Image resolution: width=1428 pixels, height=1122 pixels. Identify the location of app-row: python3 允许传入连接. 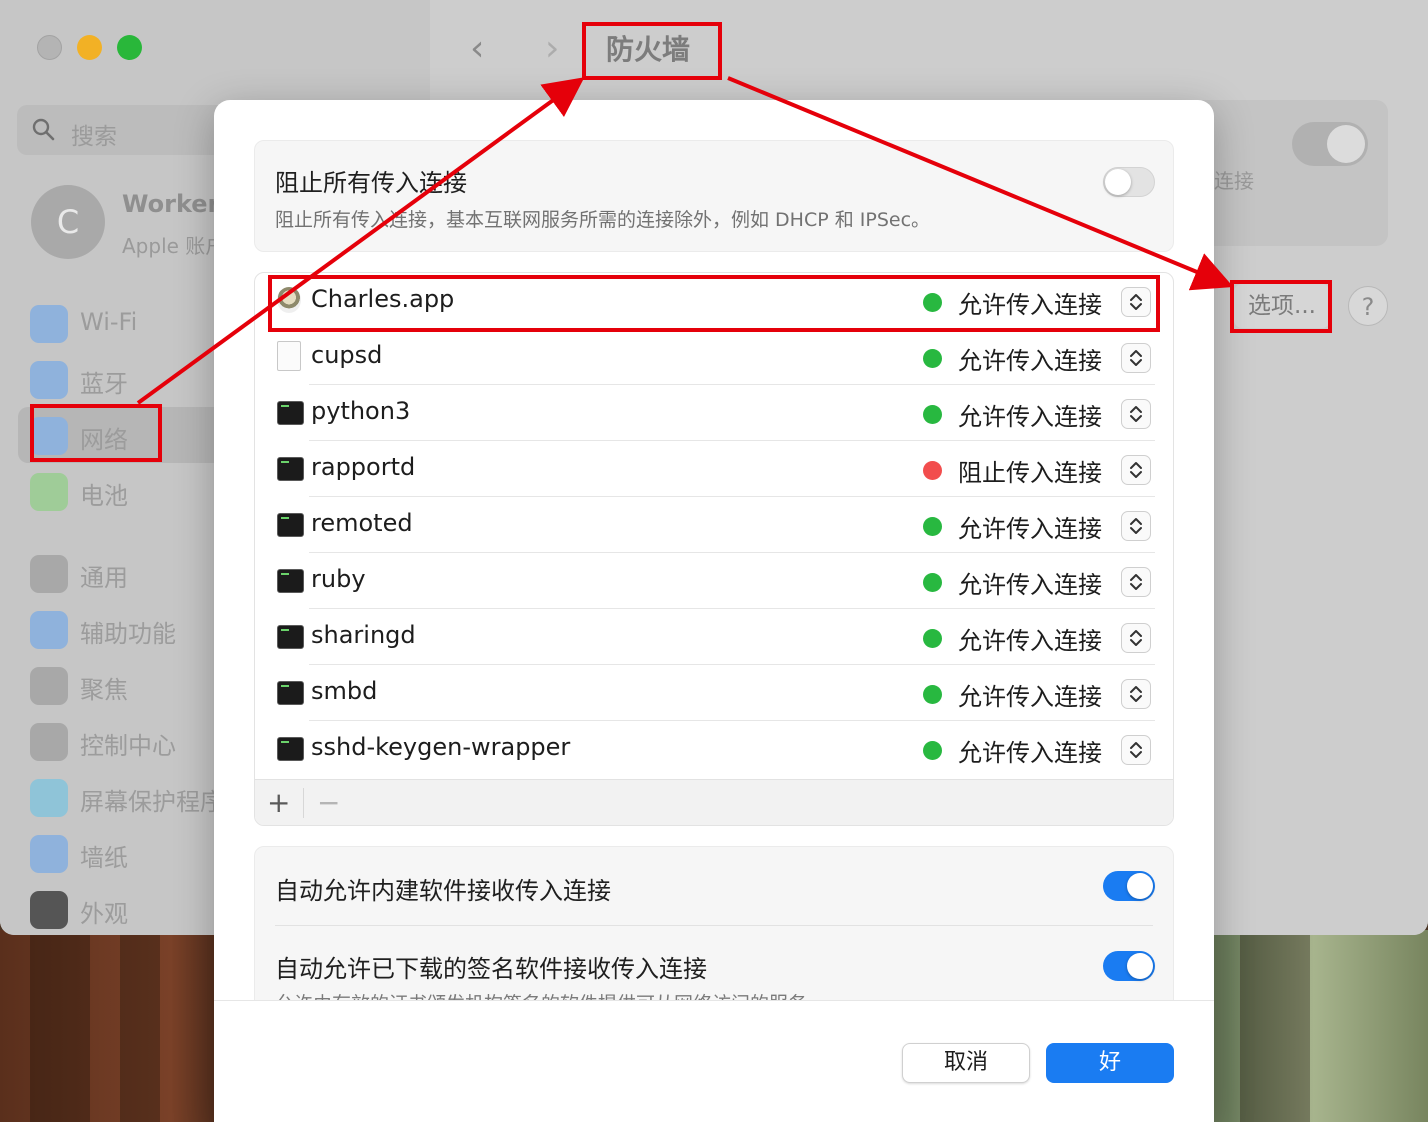
(715, 413).